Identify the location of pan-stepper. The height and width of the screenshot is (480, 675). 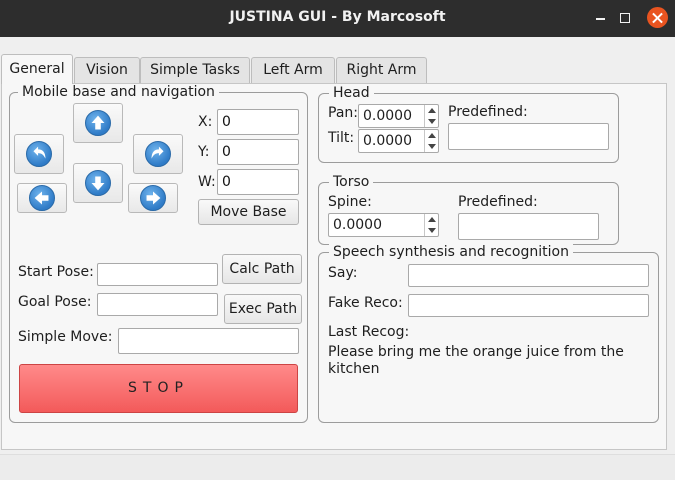
(431, 116).